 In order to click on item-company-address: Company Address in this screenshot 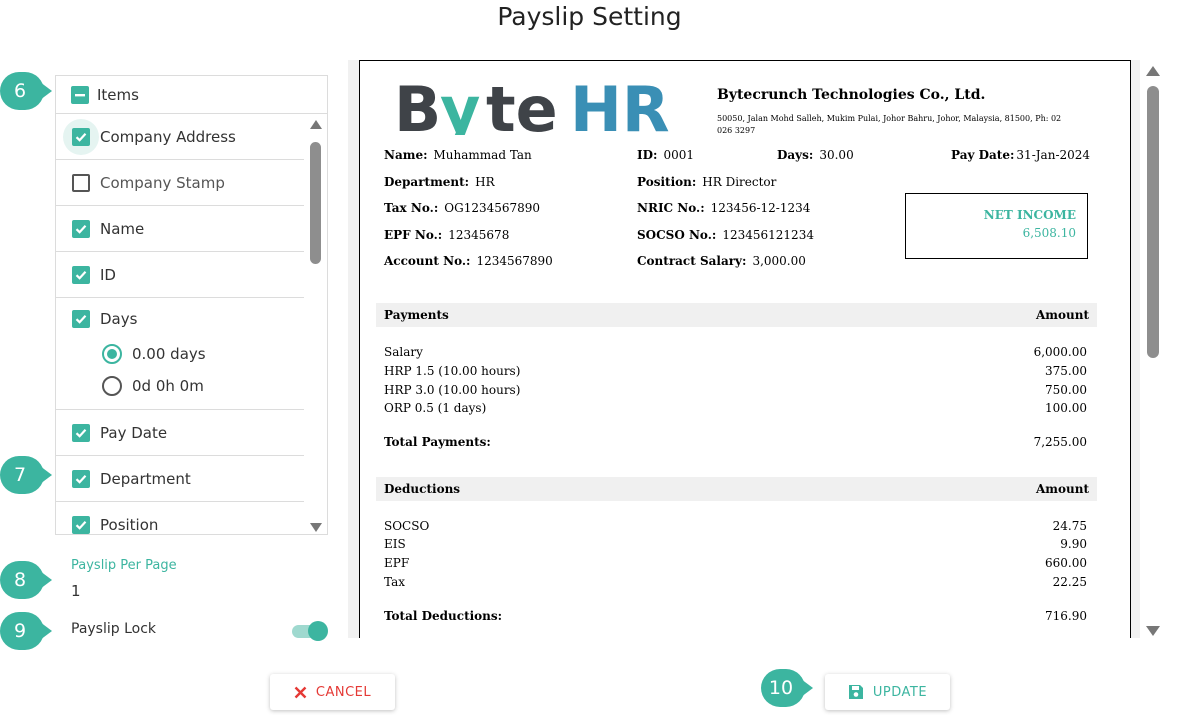, I will do `click(180, 137)`.